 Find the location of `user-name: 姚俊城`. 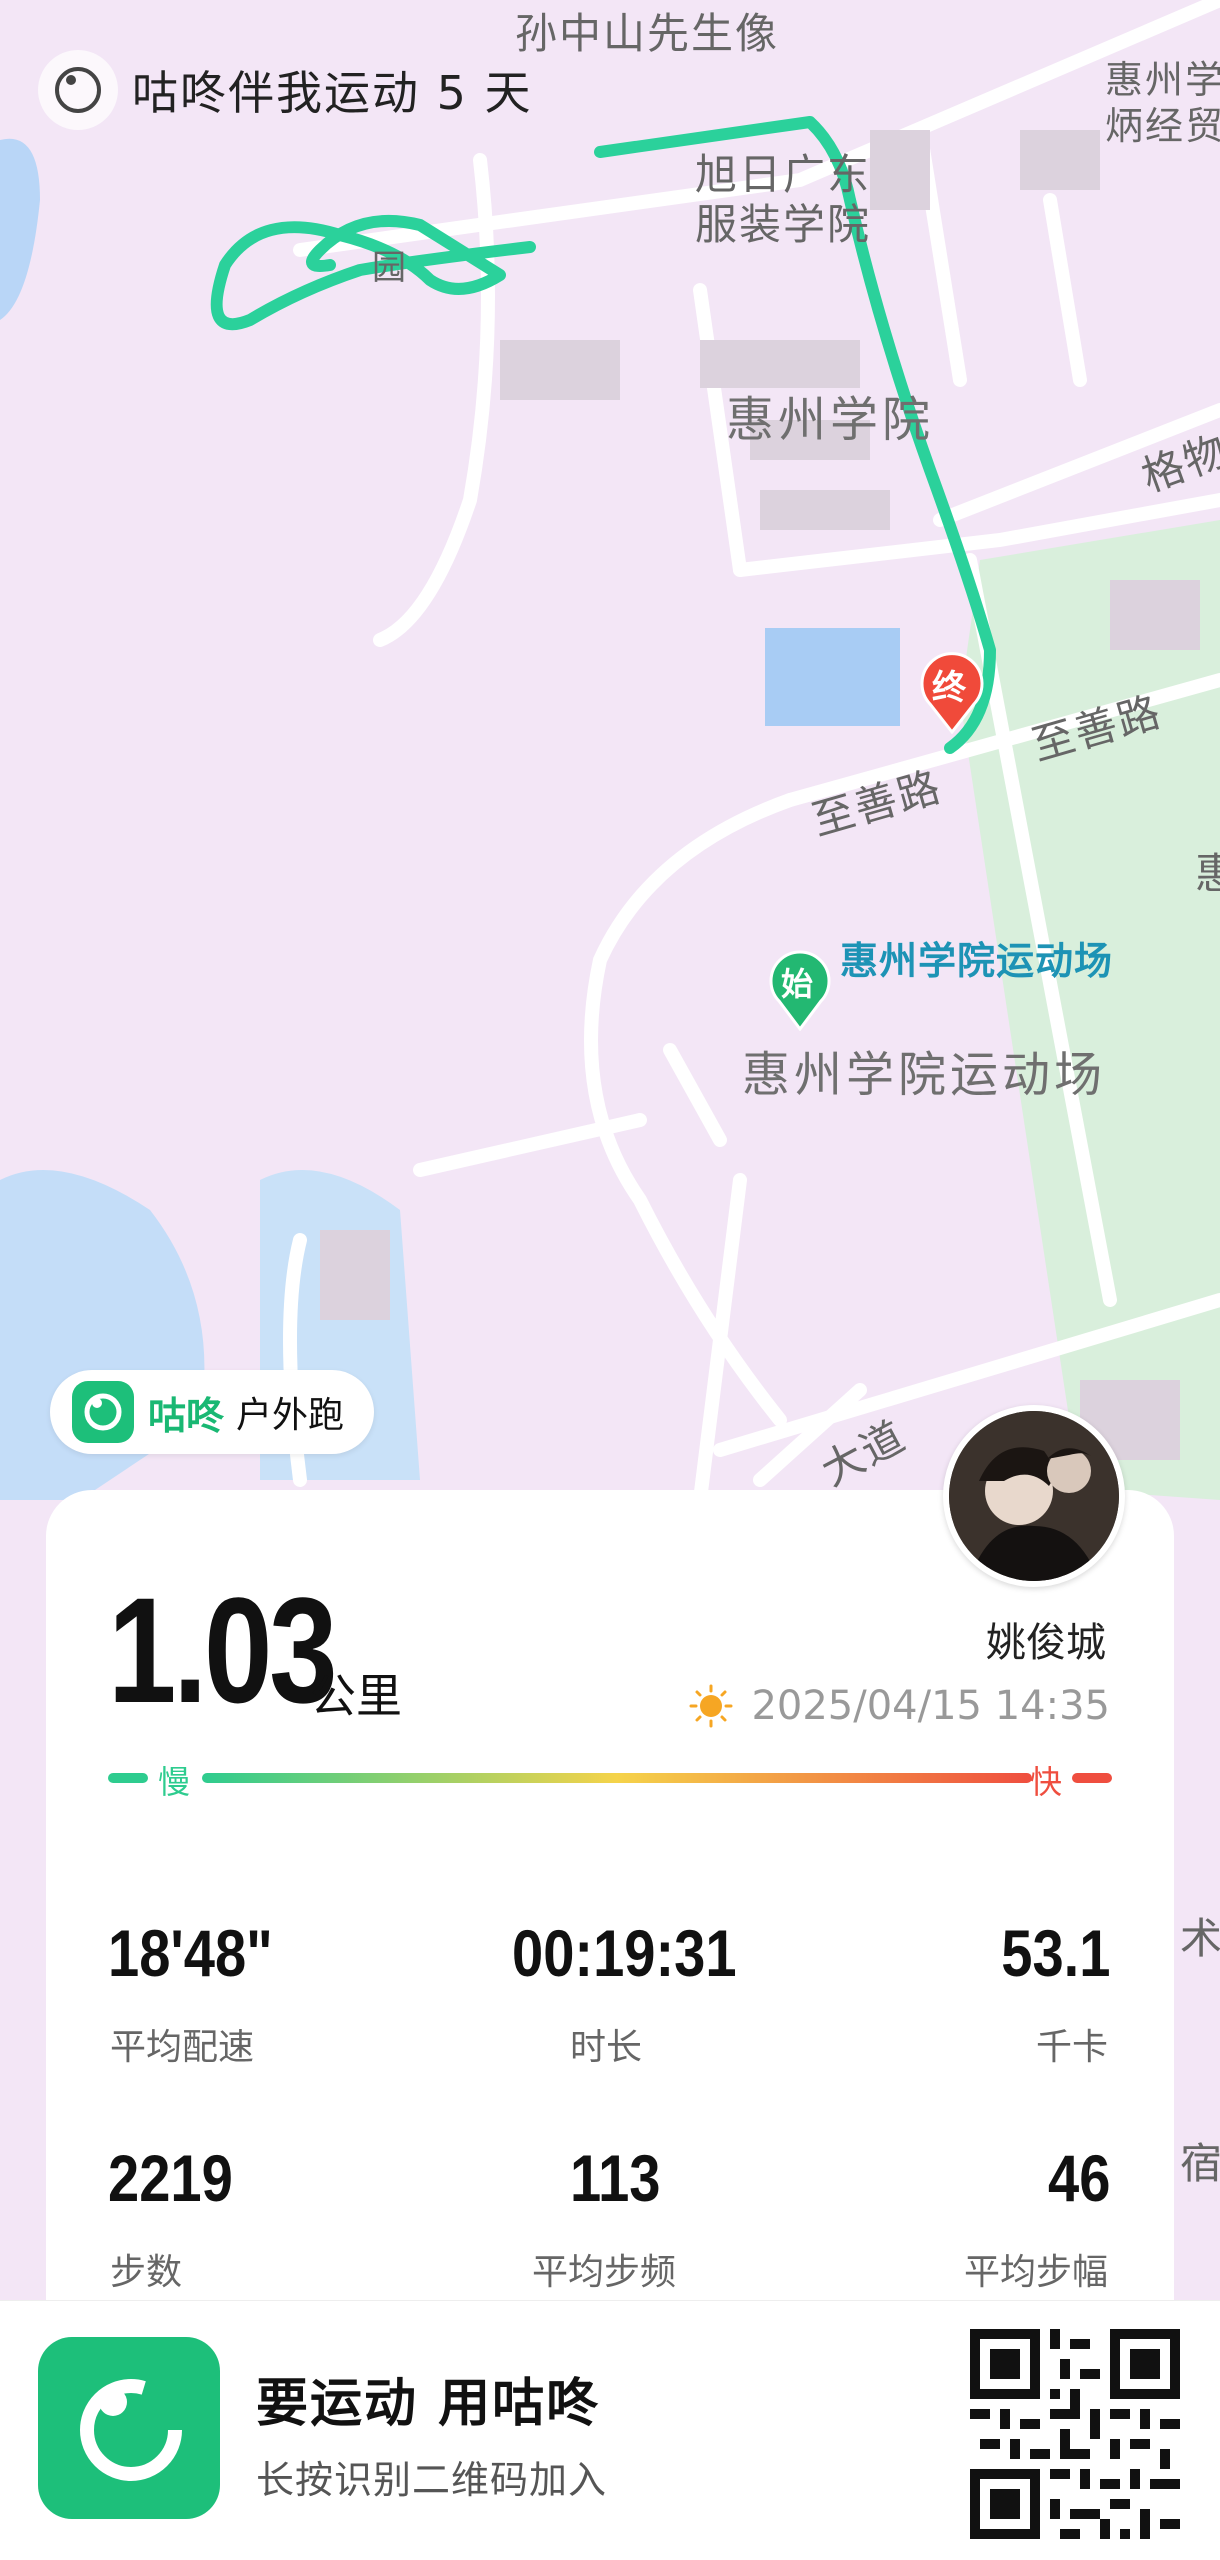

user-name: 姚俊城 is located at coordinates (1046, 1643).